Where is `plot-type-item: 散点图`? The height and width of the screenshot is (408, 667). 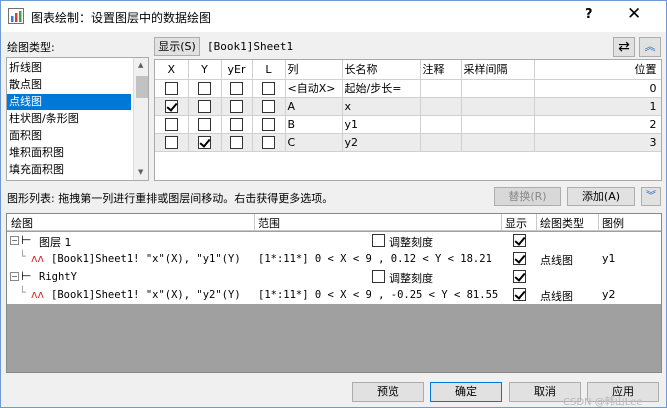 plot-type-item: 散点图 is located at coordinates (69, 85).